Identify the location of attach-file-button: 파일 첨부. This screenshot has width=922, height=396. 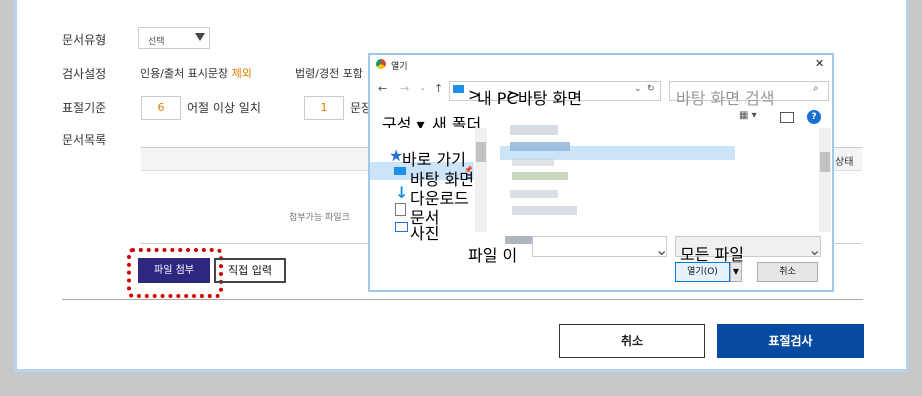
(174, 270).